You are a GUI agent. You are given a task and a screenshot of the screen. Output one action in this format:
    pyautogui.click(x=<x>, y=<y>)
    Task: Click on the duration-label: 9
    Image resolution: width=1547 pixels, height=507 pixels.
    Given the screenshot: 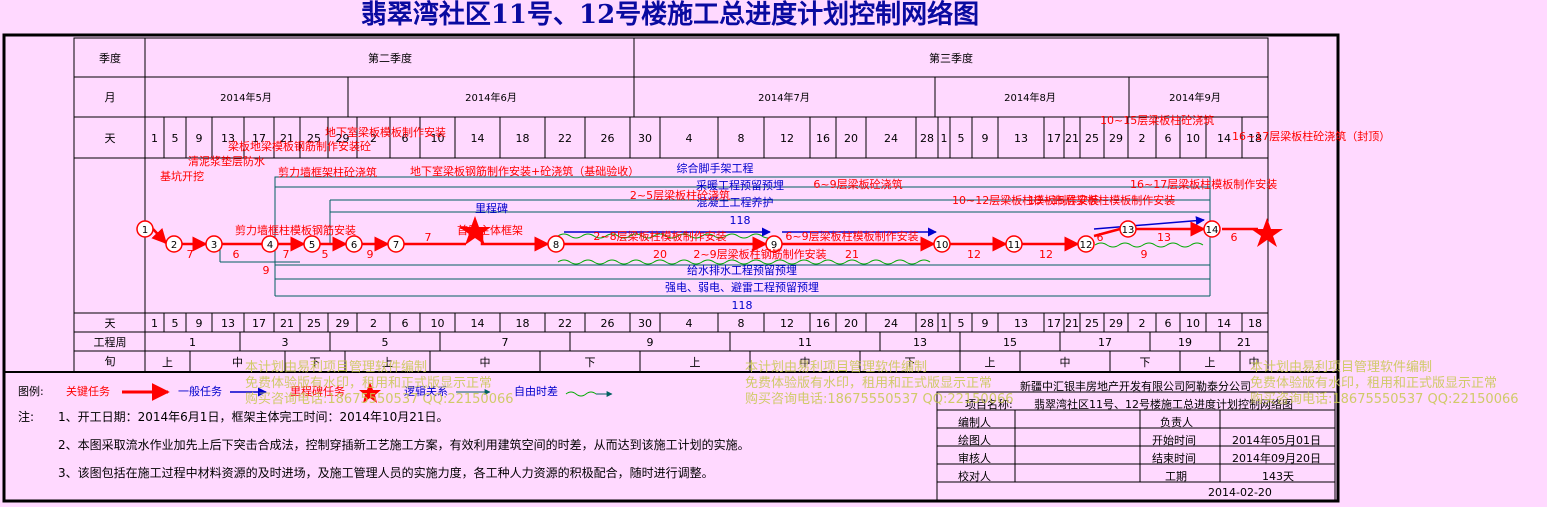 What is the action you would take?
    pyautogui.click(x=266, y=270)
    